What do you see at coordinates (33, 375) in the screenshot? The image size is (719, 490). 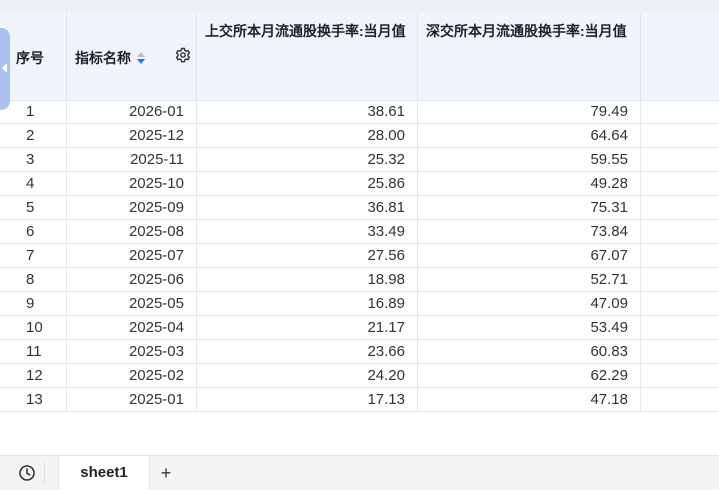 I see `cell-index: 12` at bounding box center [33, 375].